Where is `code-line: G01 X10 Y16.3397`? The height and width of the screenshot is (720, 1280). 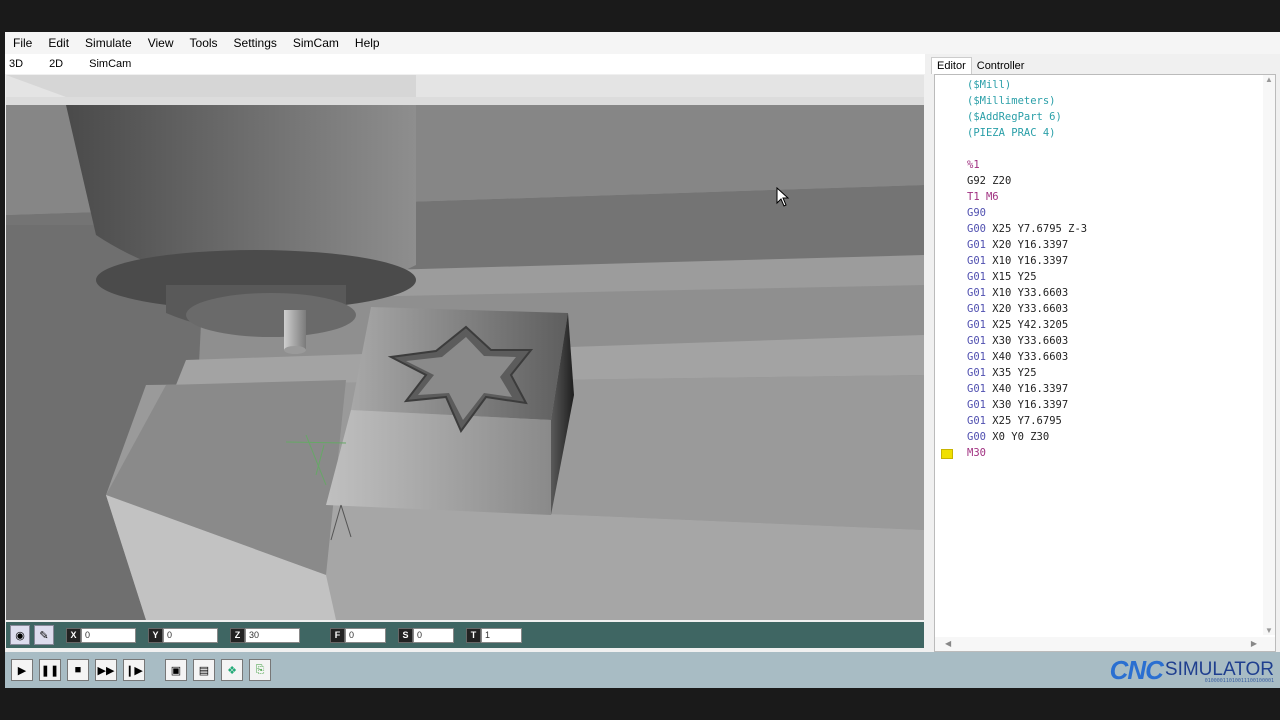 code-line: G01 X10 Y16.3397 is located at coordinates (1027, 261).